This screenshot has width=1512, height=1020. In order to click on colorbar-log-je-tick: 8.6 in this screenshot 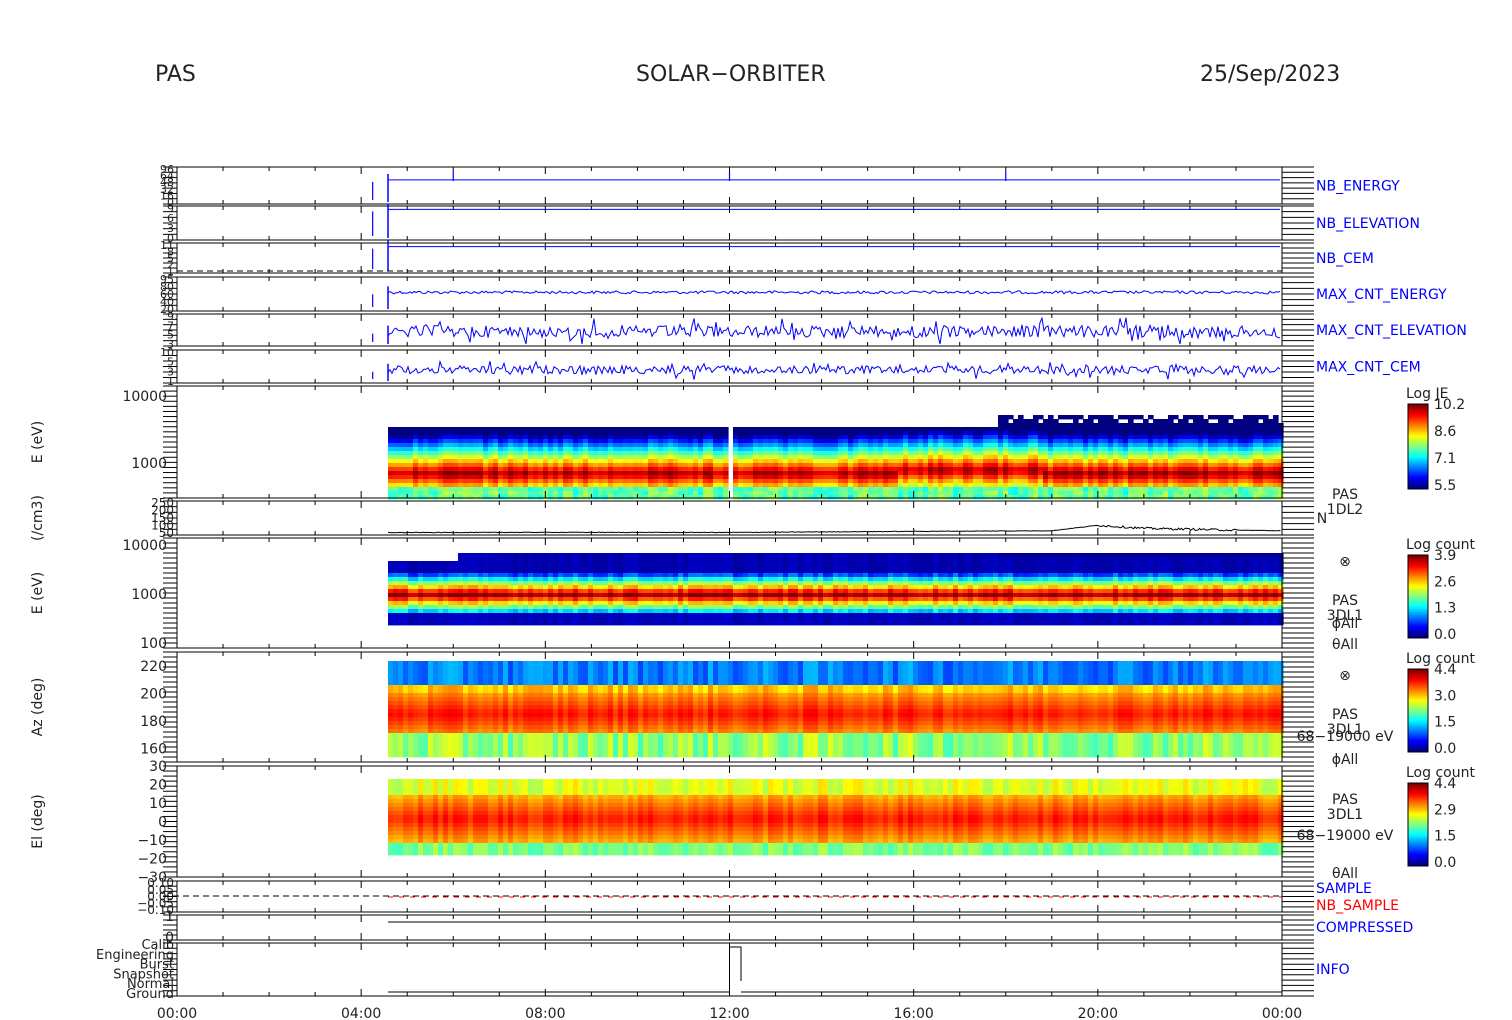, I will do `click(1445, 432)`.